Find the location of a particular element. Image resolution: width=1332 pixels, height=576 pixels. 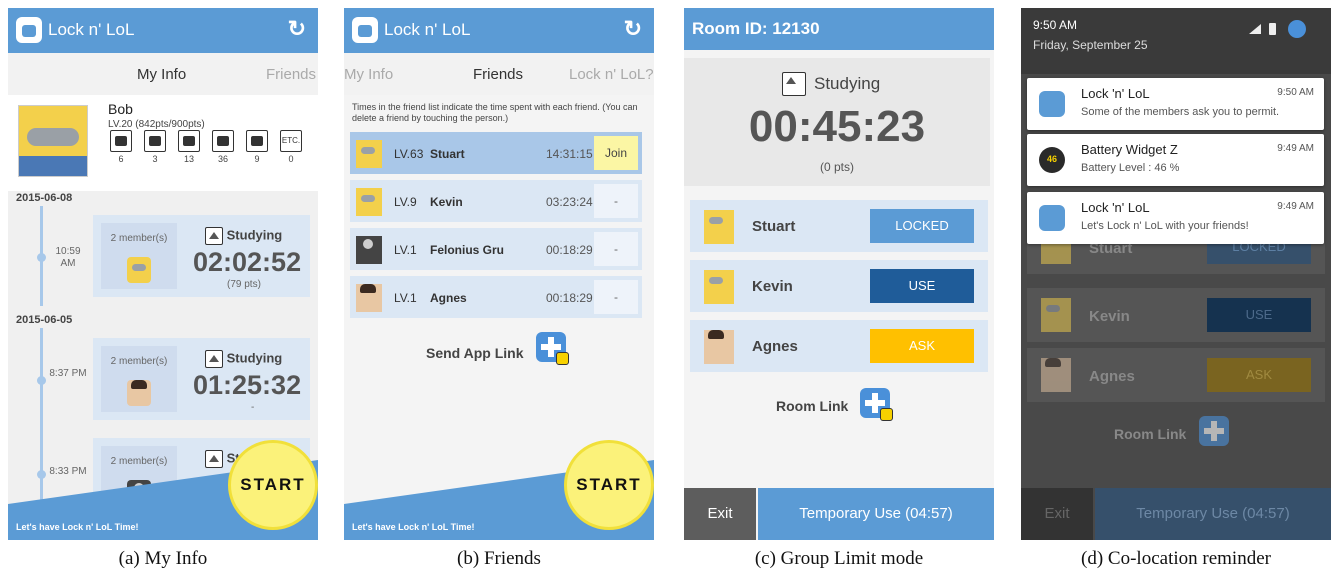

notification-text: Some of the members ask you to permit. is located at coordinates (1180, 112).